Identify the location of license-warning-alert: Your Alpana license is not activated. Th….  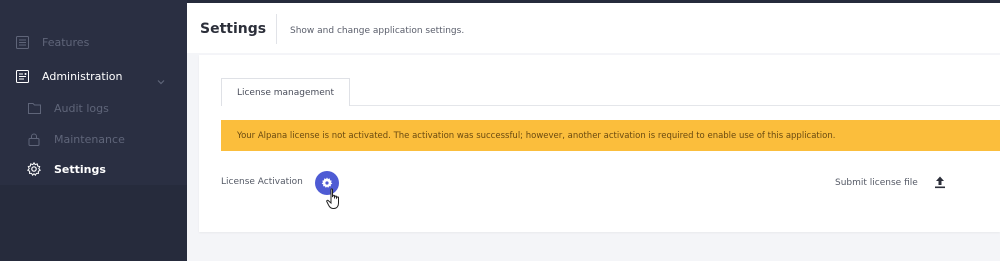
(610, 135).